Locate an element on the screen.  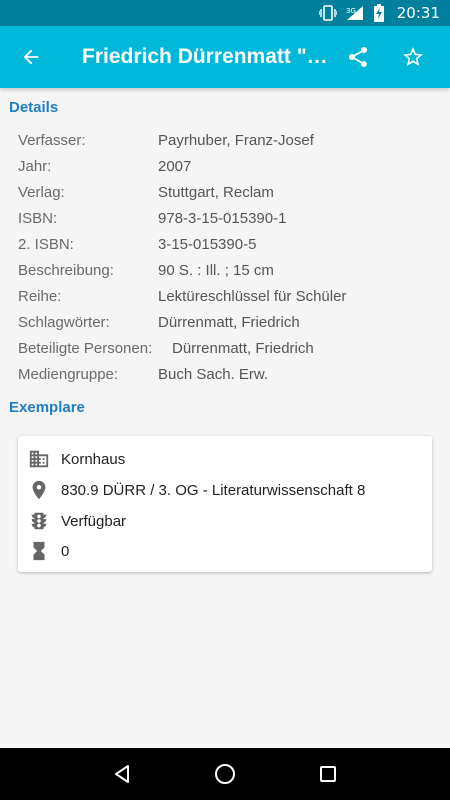
detail-value: Payrhuber, Franz-Josef is located at coordinates (236, 140).